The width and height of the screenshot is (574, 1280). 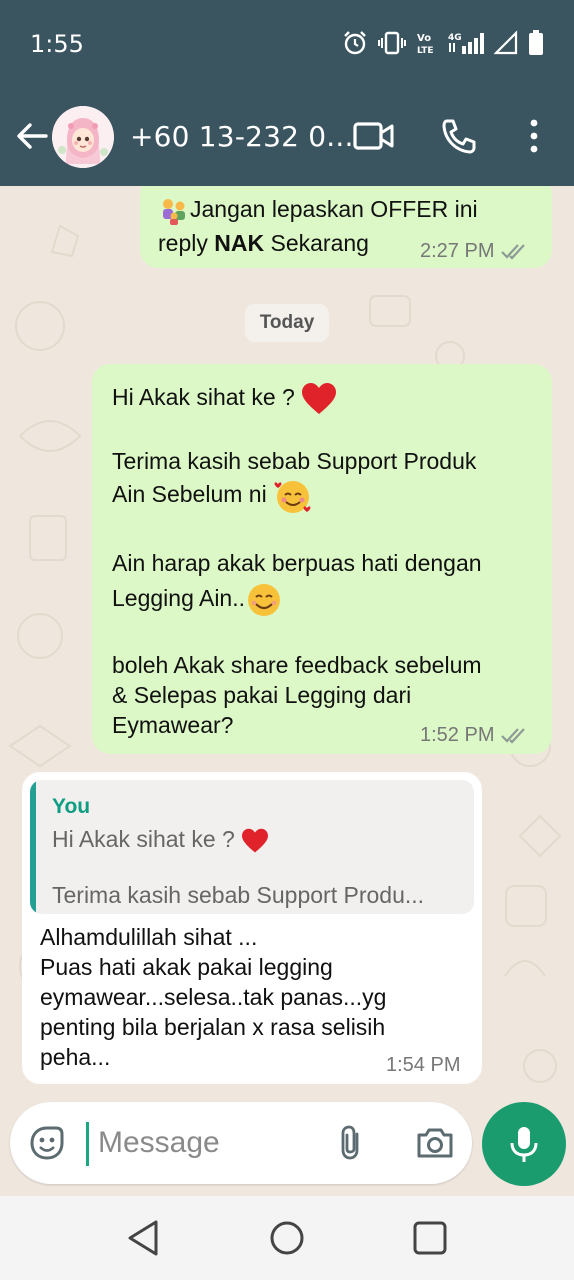 What do you see at coordinates (334, 209) in the screenshot?
I see `message-line: Jangan lepaskan OFFER ini` at bounding box center [334, 209].